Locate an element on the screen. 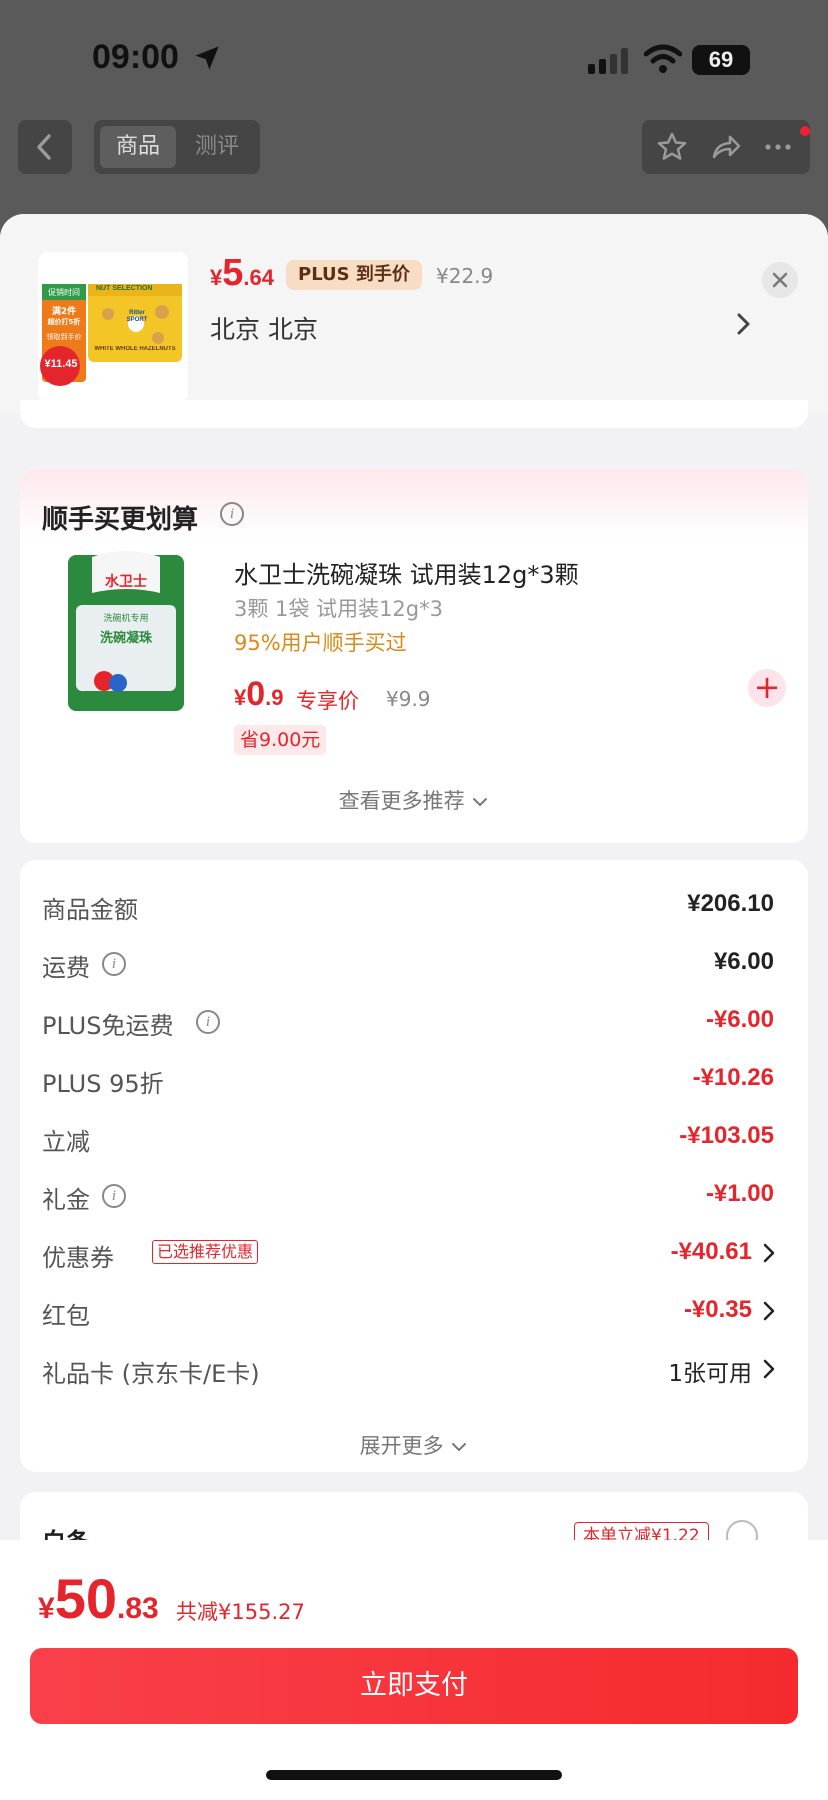  thumb-pack-label: NUT SELECTION is located at coordinates (124, 288).